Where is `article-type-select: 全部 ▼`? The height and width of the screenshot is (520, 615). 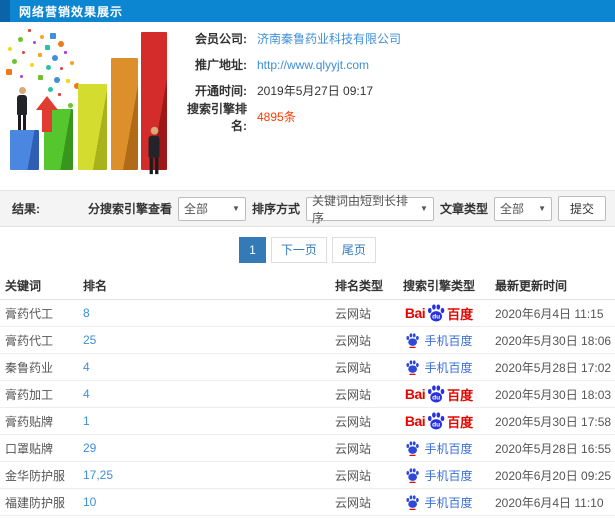 article-type-select: 全部 ▼ is located at coordinates (522, 208).